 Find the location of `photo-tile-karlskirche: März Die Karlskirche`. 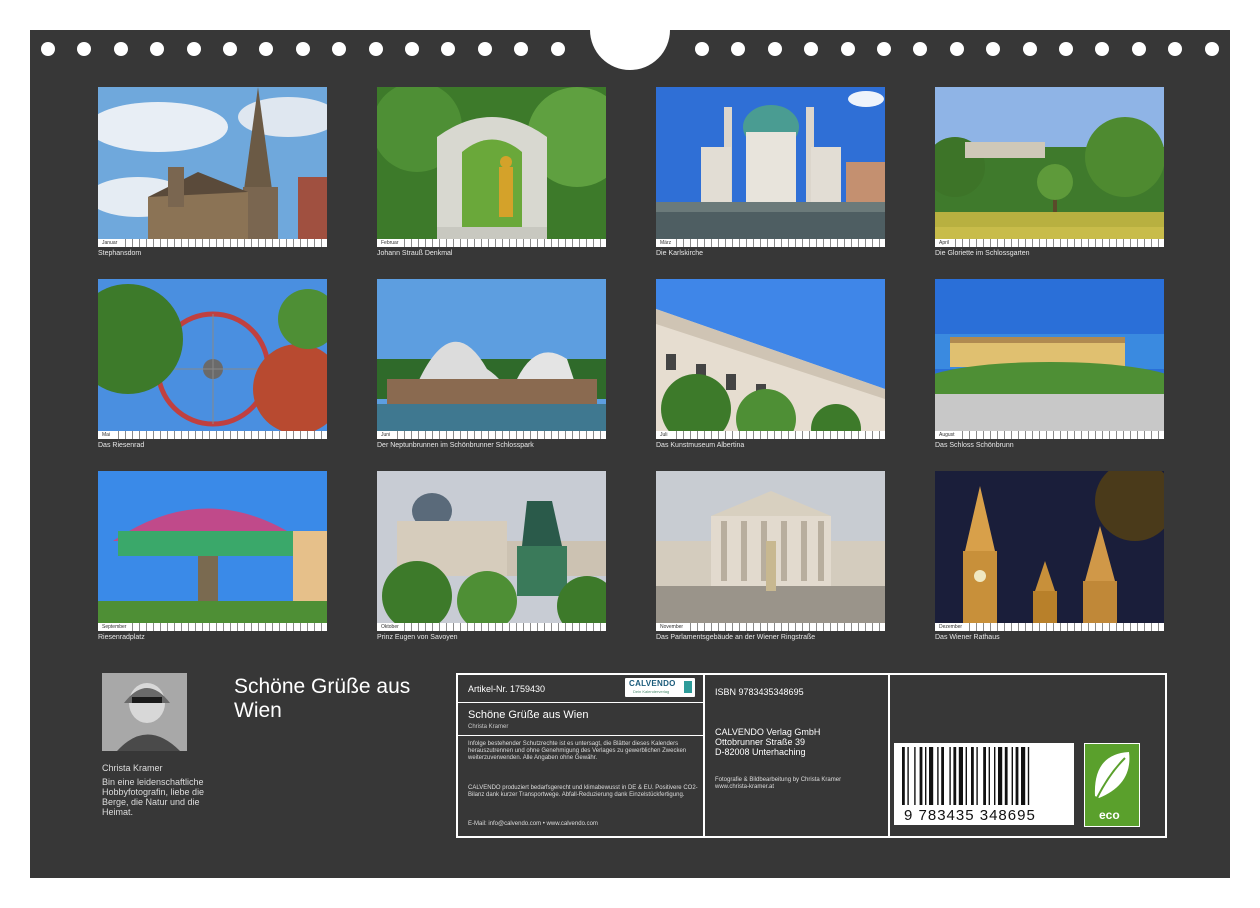

photo-tile-karlskirche: März Die Karlskirche is located at coordinates (770, 172).